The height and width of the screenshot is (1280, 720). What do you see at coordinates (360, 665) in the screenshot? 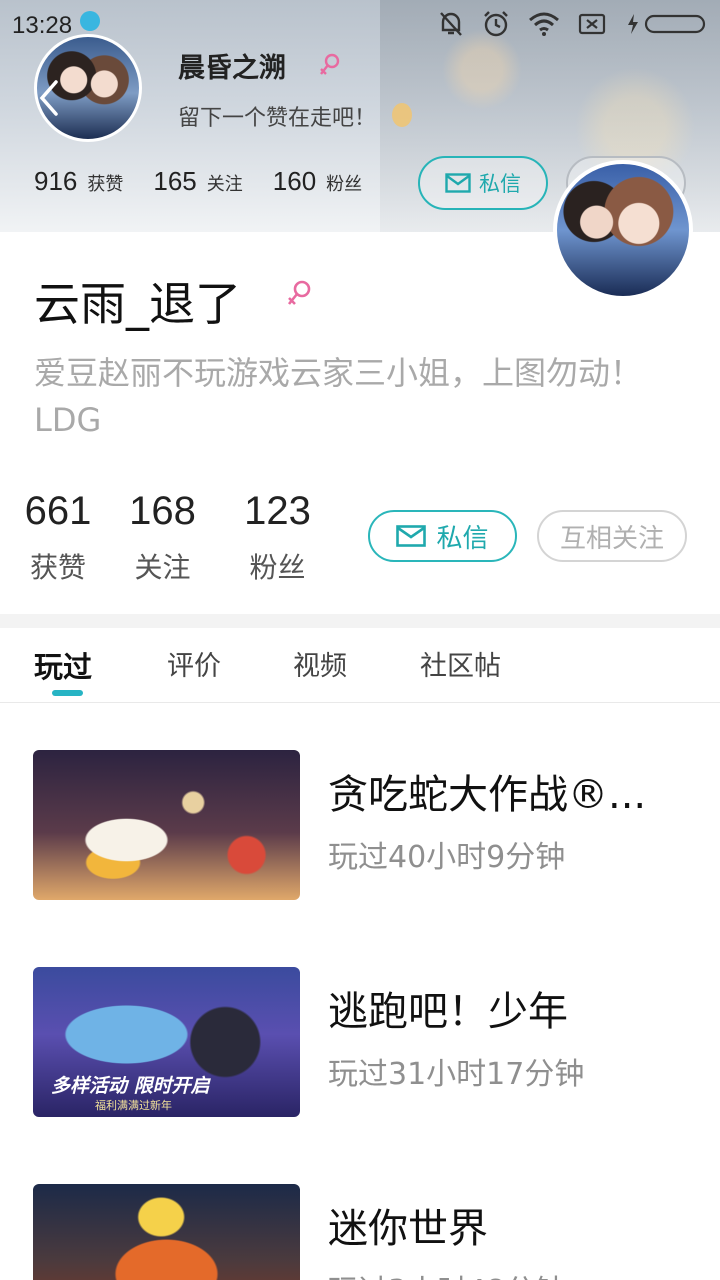
I see `content-tabs: 玩过 评价 视频 社区帖` at bounding box center [360, 665].